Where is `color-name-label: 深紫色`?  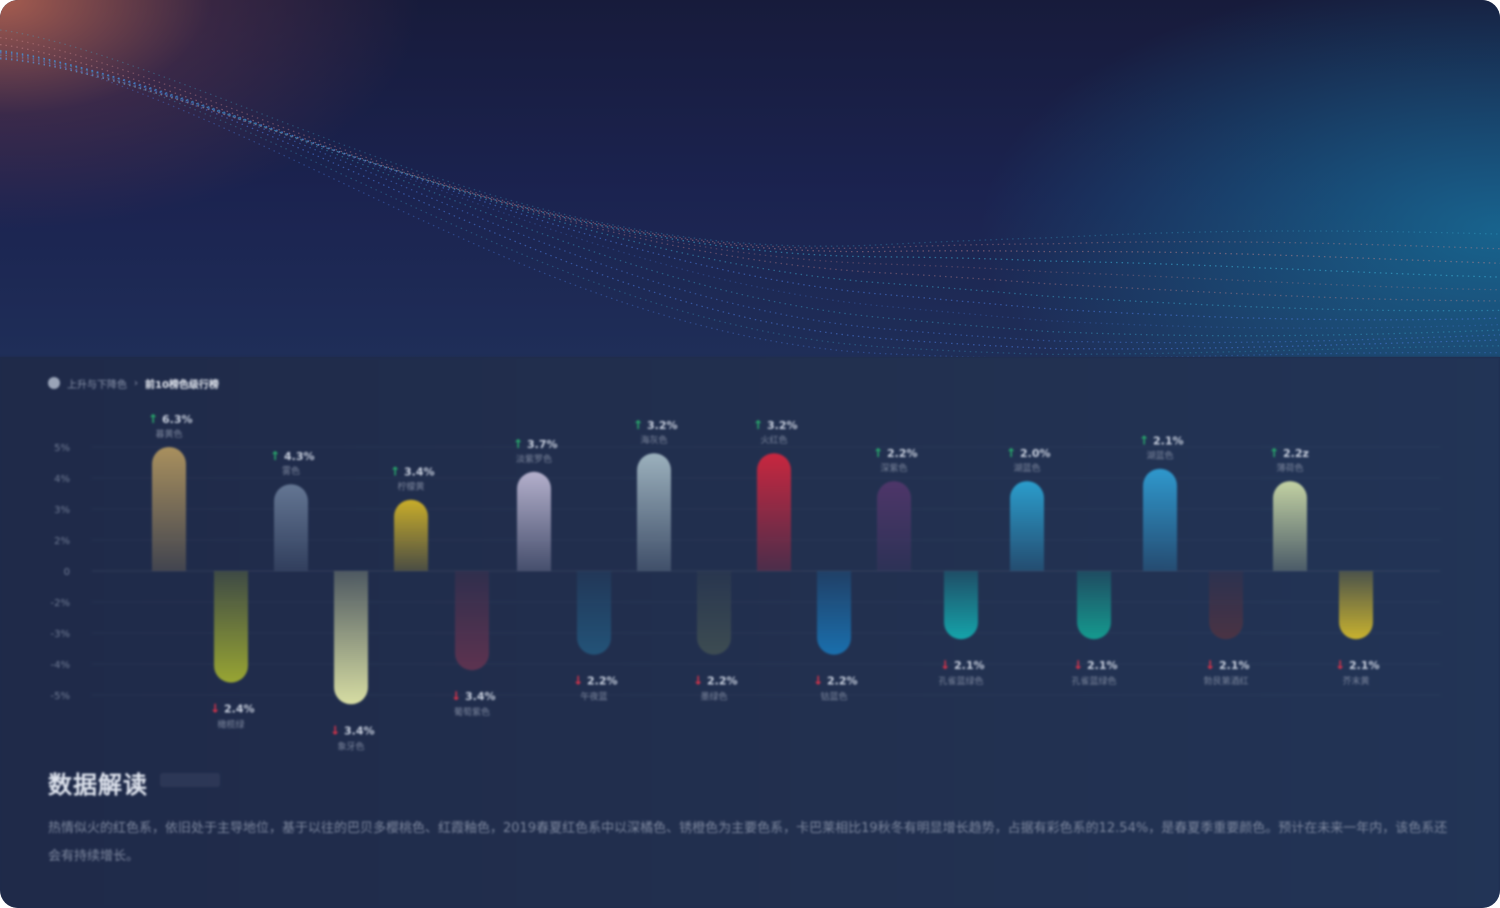
color-name-label: 深紫色 is located at coordinates (893, 468).